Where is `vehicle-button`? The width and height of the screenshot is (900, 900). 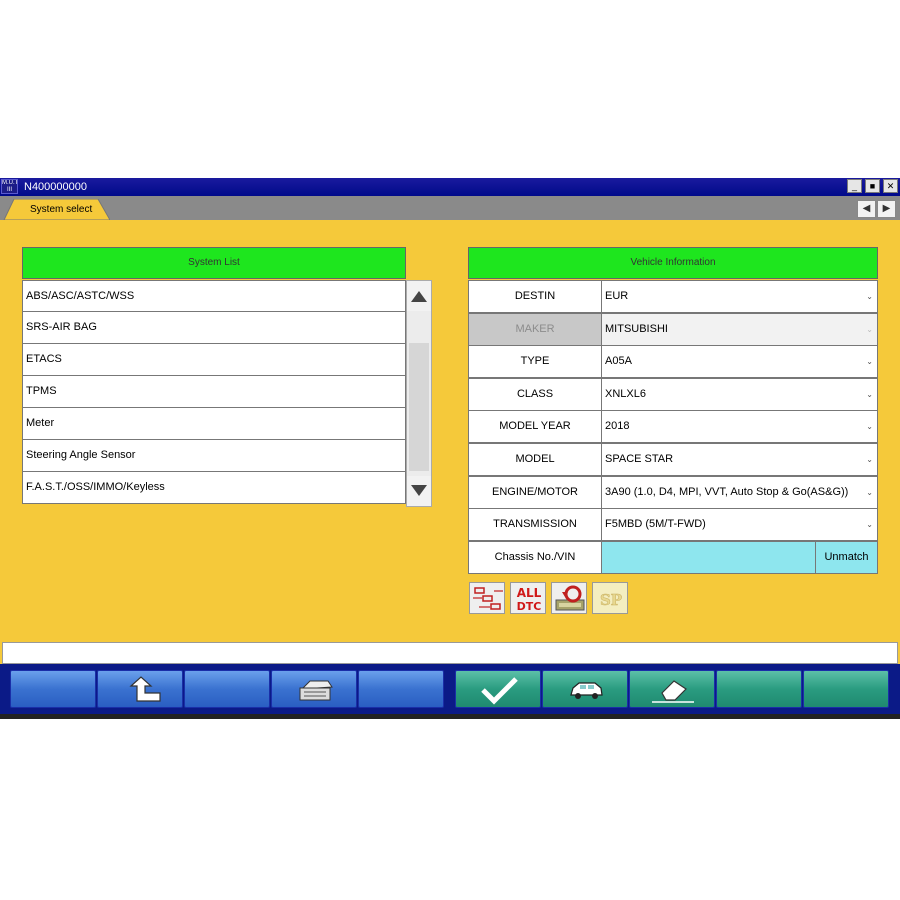 vehicle-button is located at coordinates (585, 689).